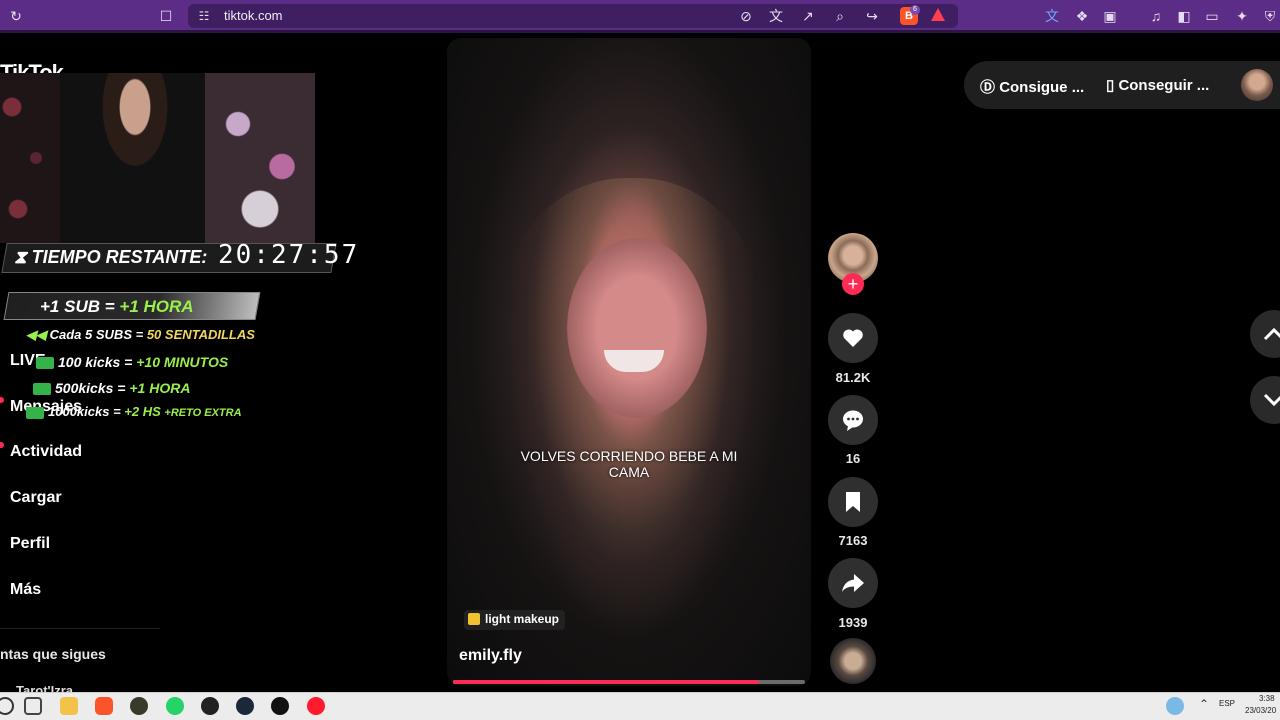  I want to click on share-button, so click(853, 583).